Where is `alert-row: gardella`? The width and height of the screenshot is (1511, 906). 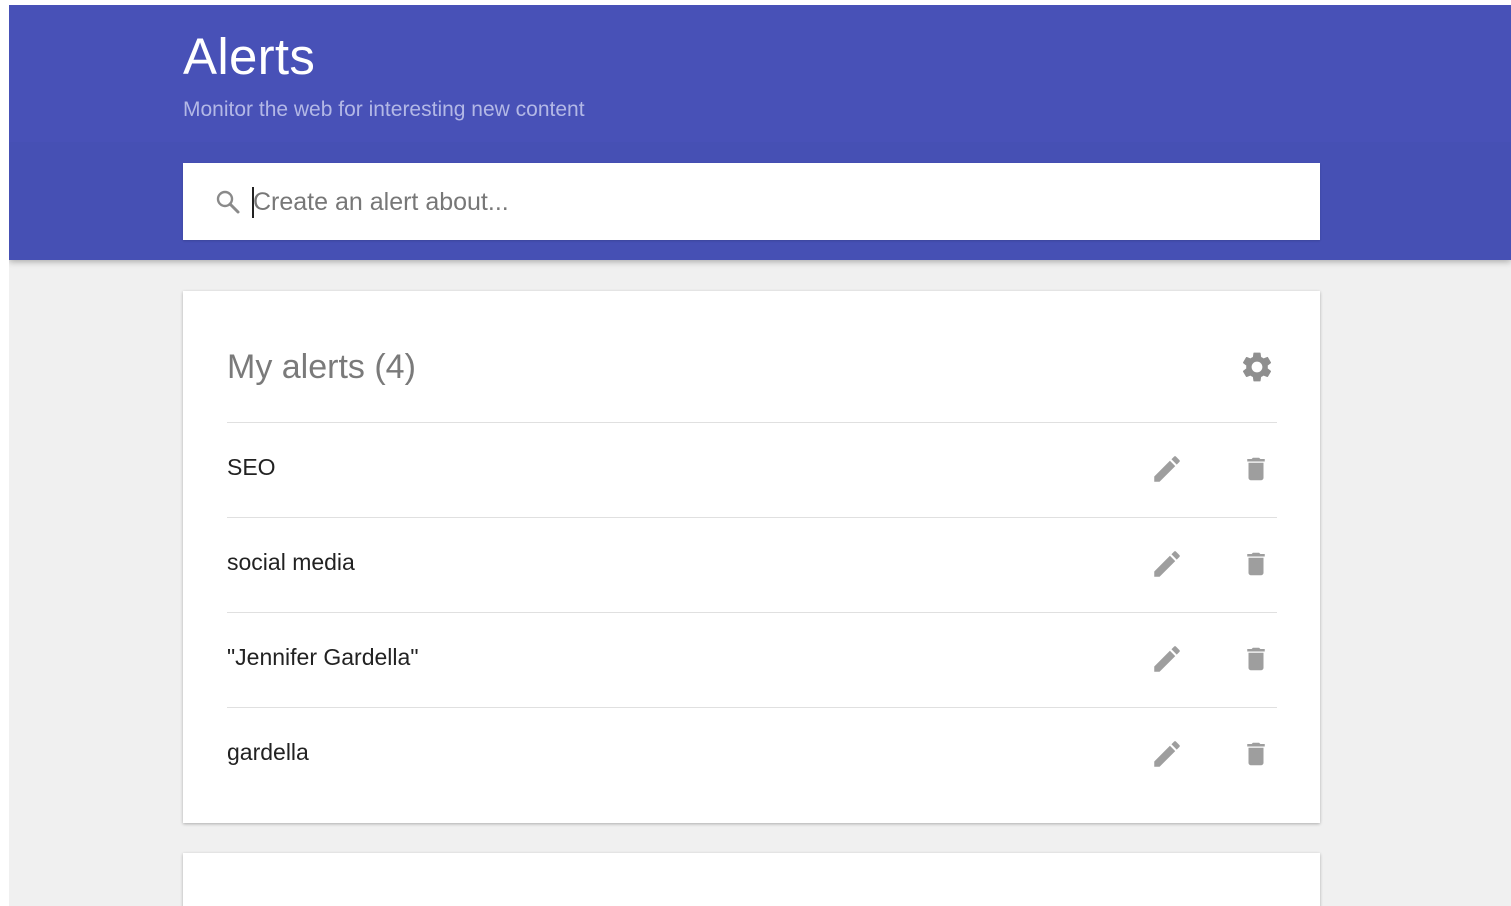 alert-row: gardella is located at coordinates (752, 754).